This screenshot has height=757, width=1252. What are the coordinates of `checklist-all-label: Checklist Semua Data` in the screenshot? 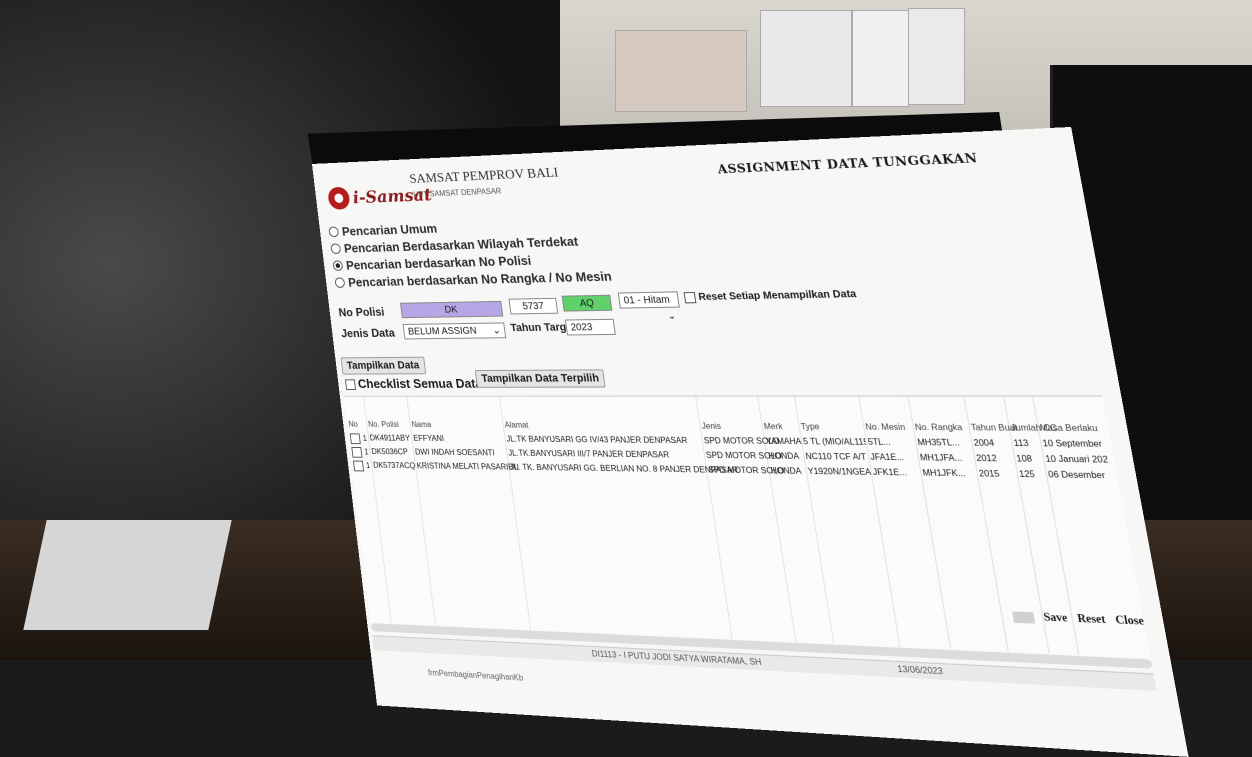 It's located at (420, 383).